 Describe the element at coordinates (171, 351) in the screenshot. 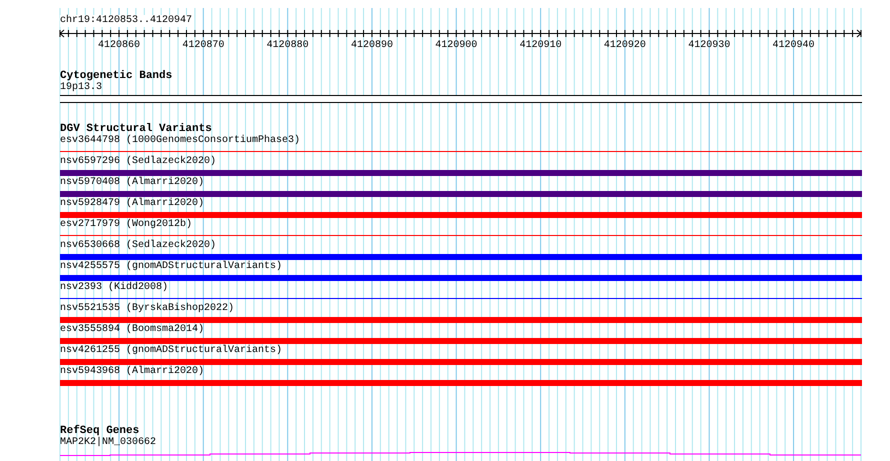

I see `variant-label: nsv4261255 (gnomADStructuralVariants)` at that location.